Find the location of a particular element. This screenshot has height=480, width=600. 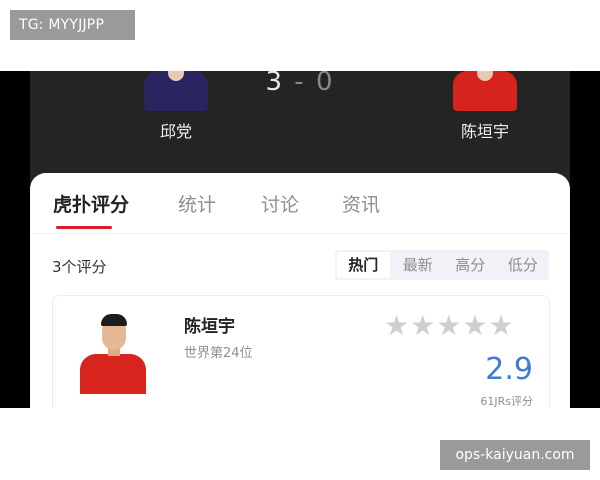

rating-votes: 61JRs评分 is located at coordinates (506, 401).